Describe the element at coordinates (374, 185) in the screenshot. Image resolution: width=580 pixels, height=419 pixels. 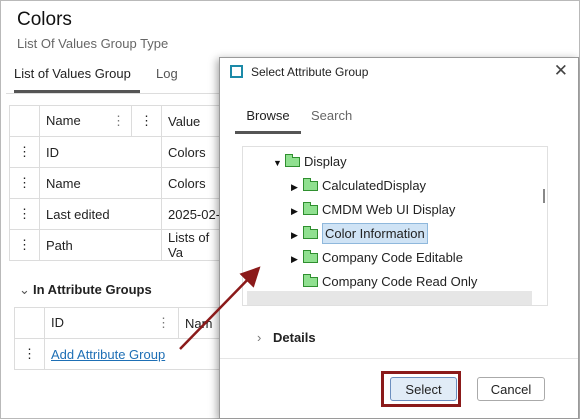
I see `tree-node-label: CalculatedDisplay` at that location.